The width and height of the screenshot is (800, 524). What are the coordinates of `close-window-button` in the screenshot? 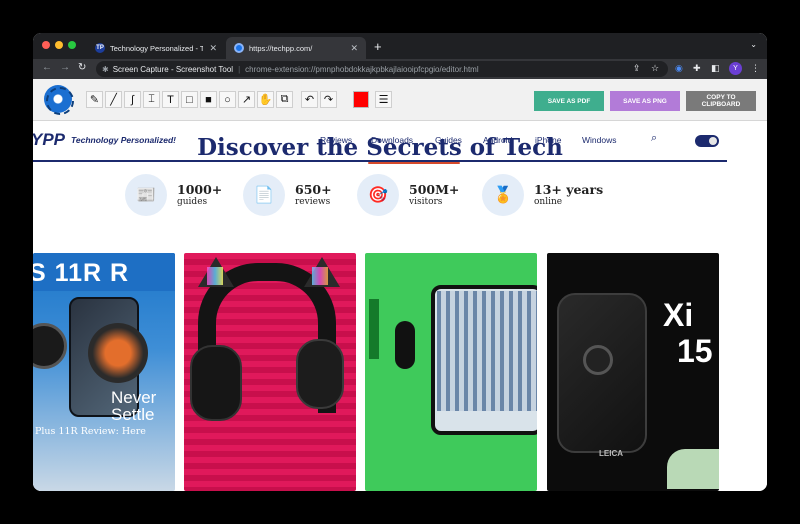 It's located at (46, 45).